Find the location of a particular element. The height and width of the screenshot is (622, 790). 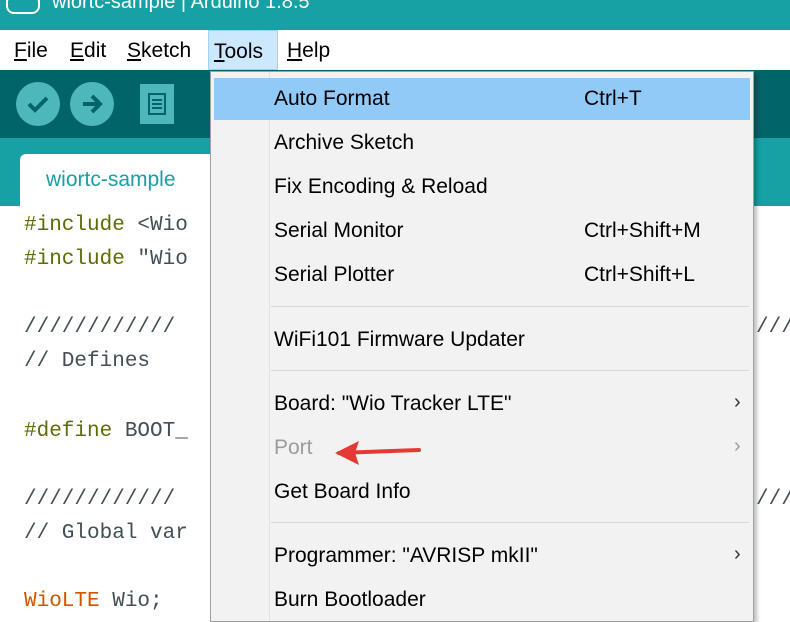

menu-item-label: Serial Plotter is located at coordinates (334, 274).